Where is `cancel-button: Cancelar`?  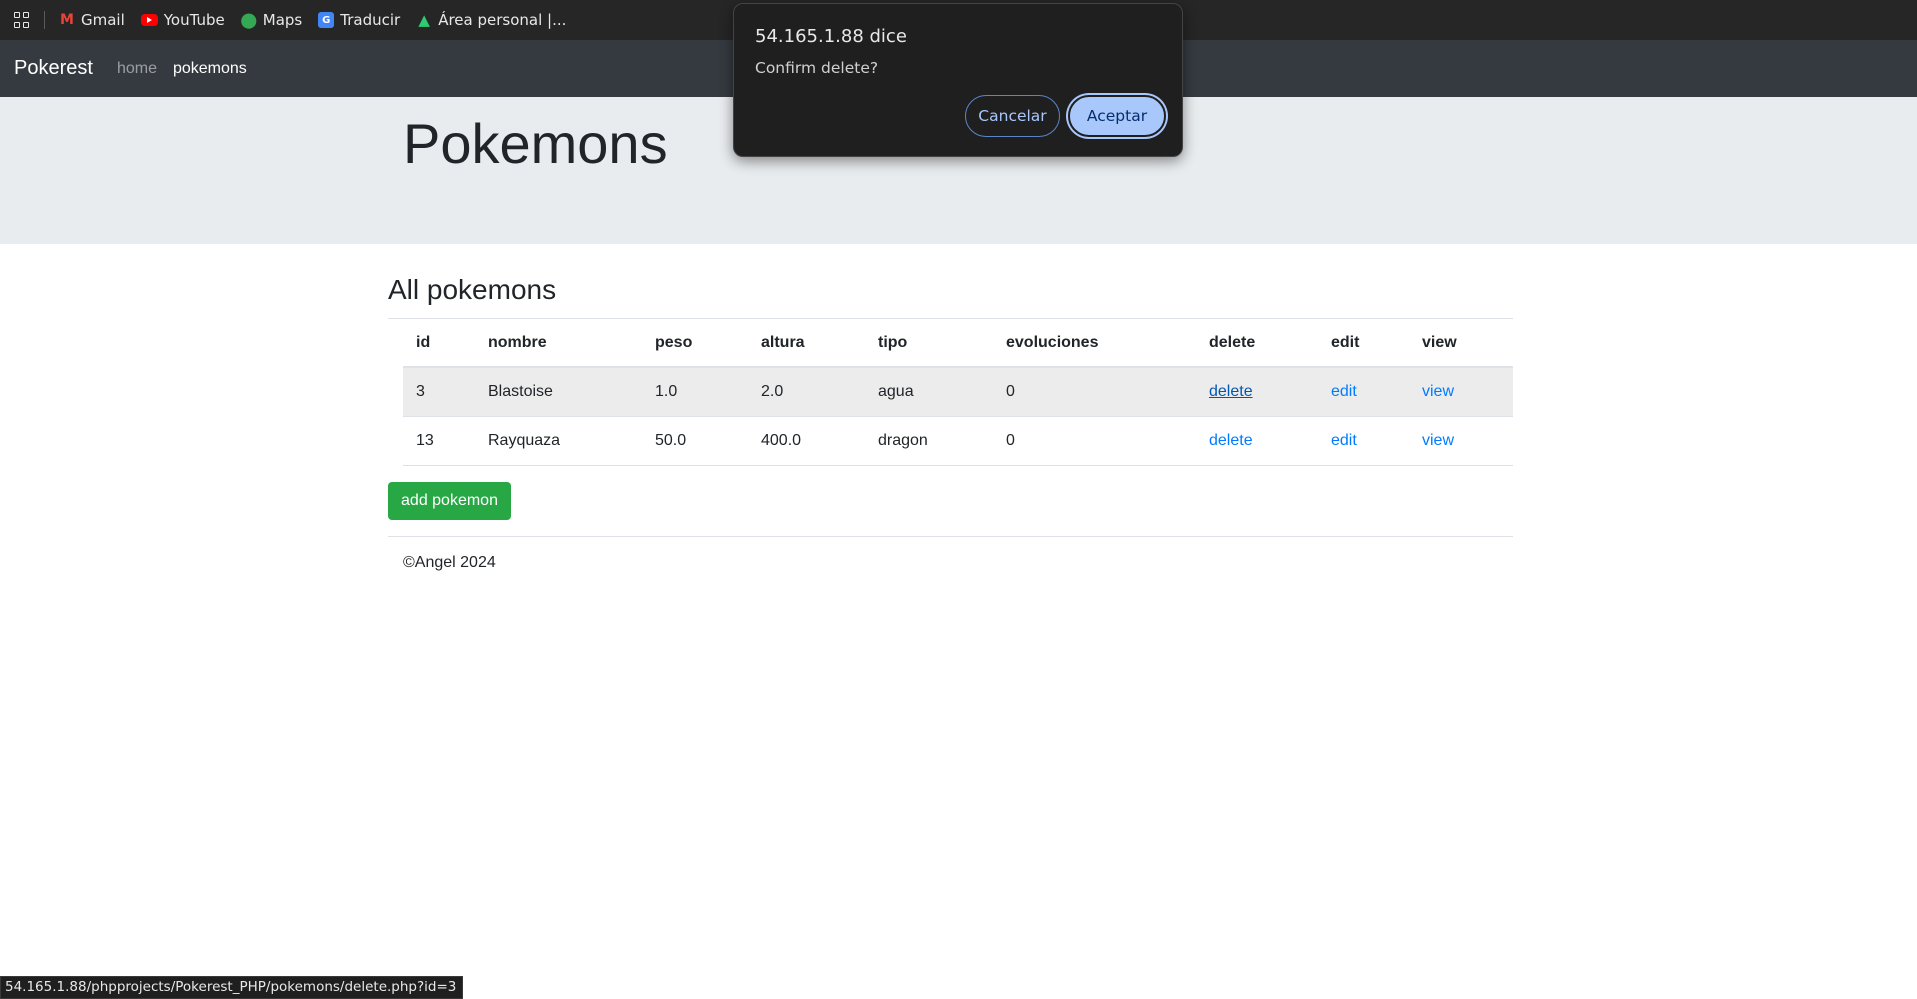
cancel-button: Cancelar is located at coordinates (1012, 116).